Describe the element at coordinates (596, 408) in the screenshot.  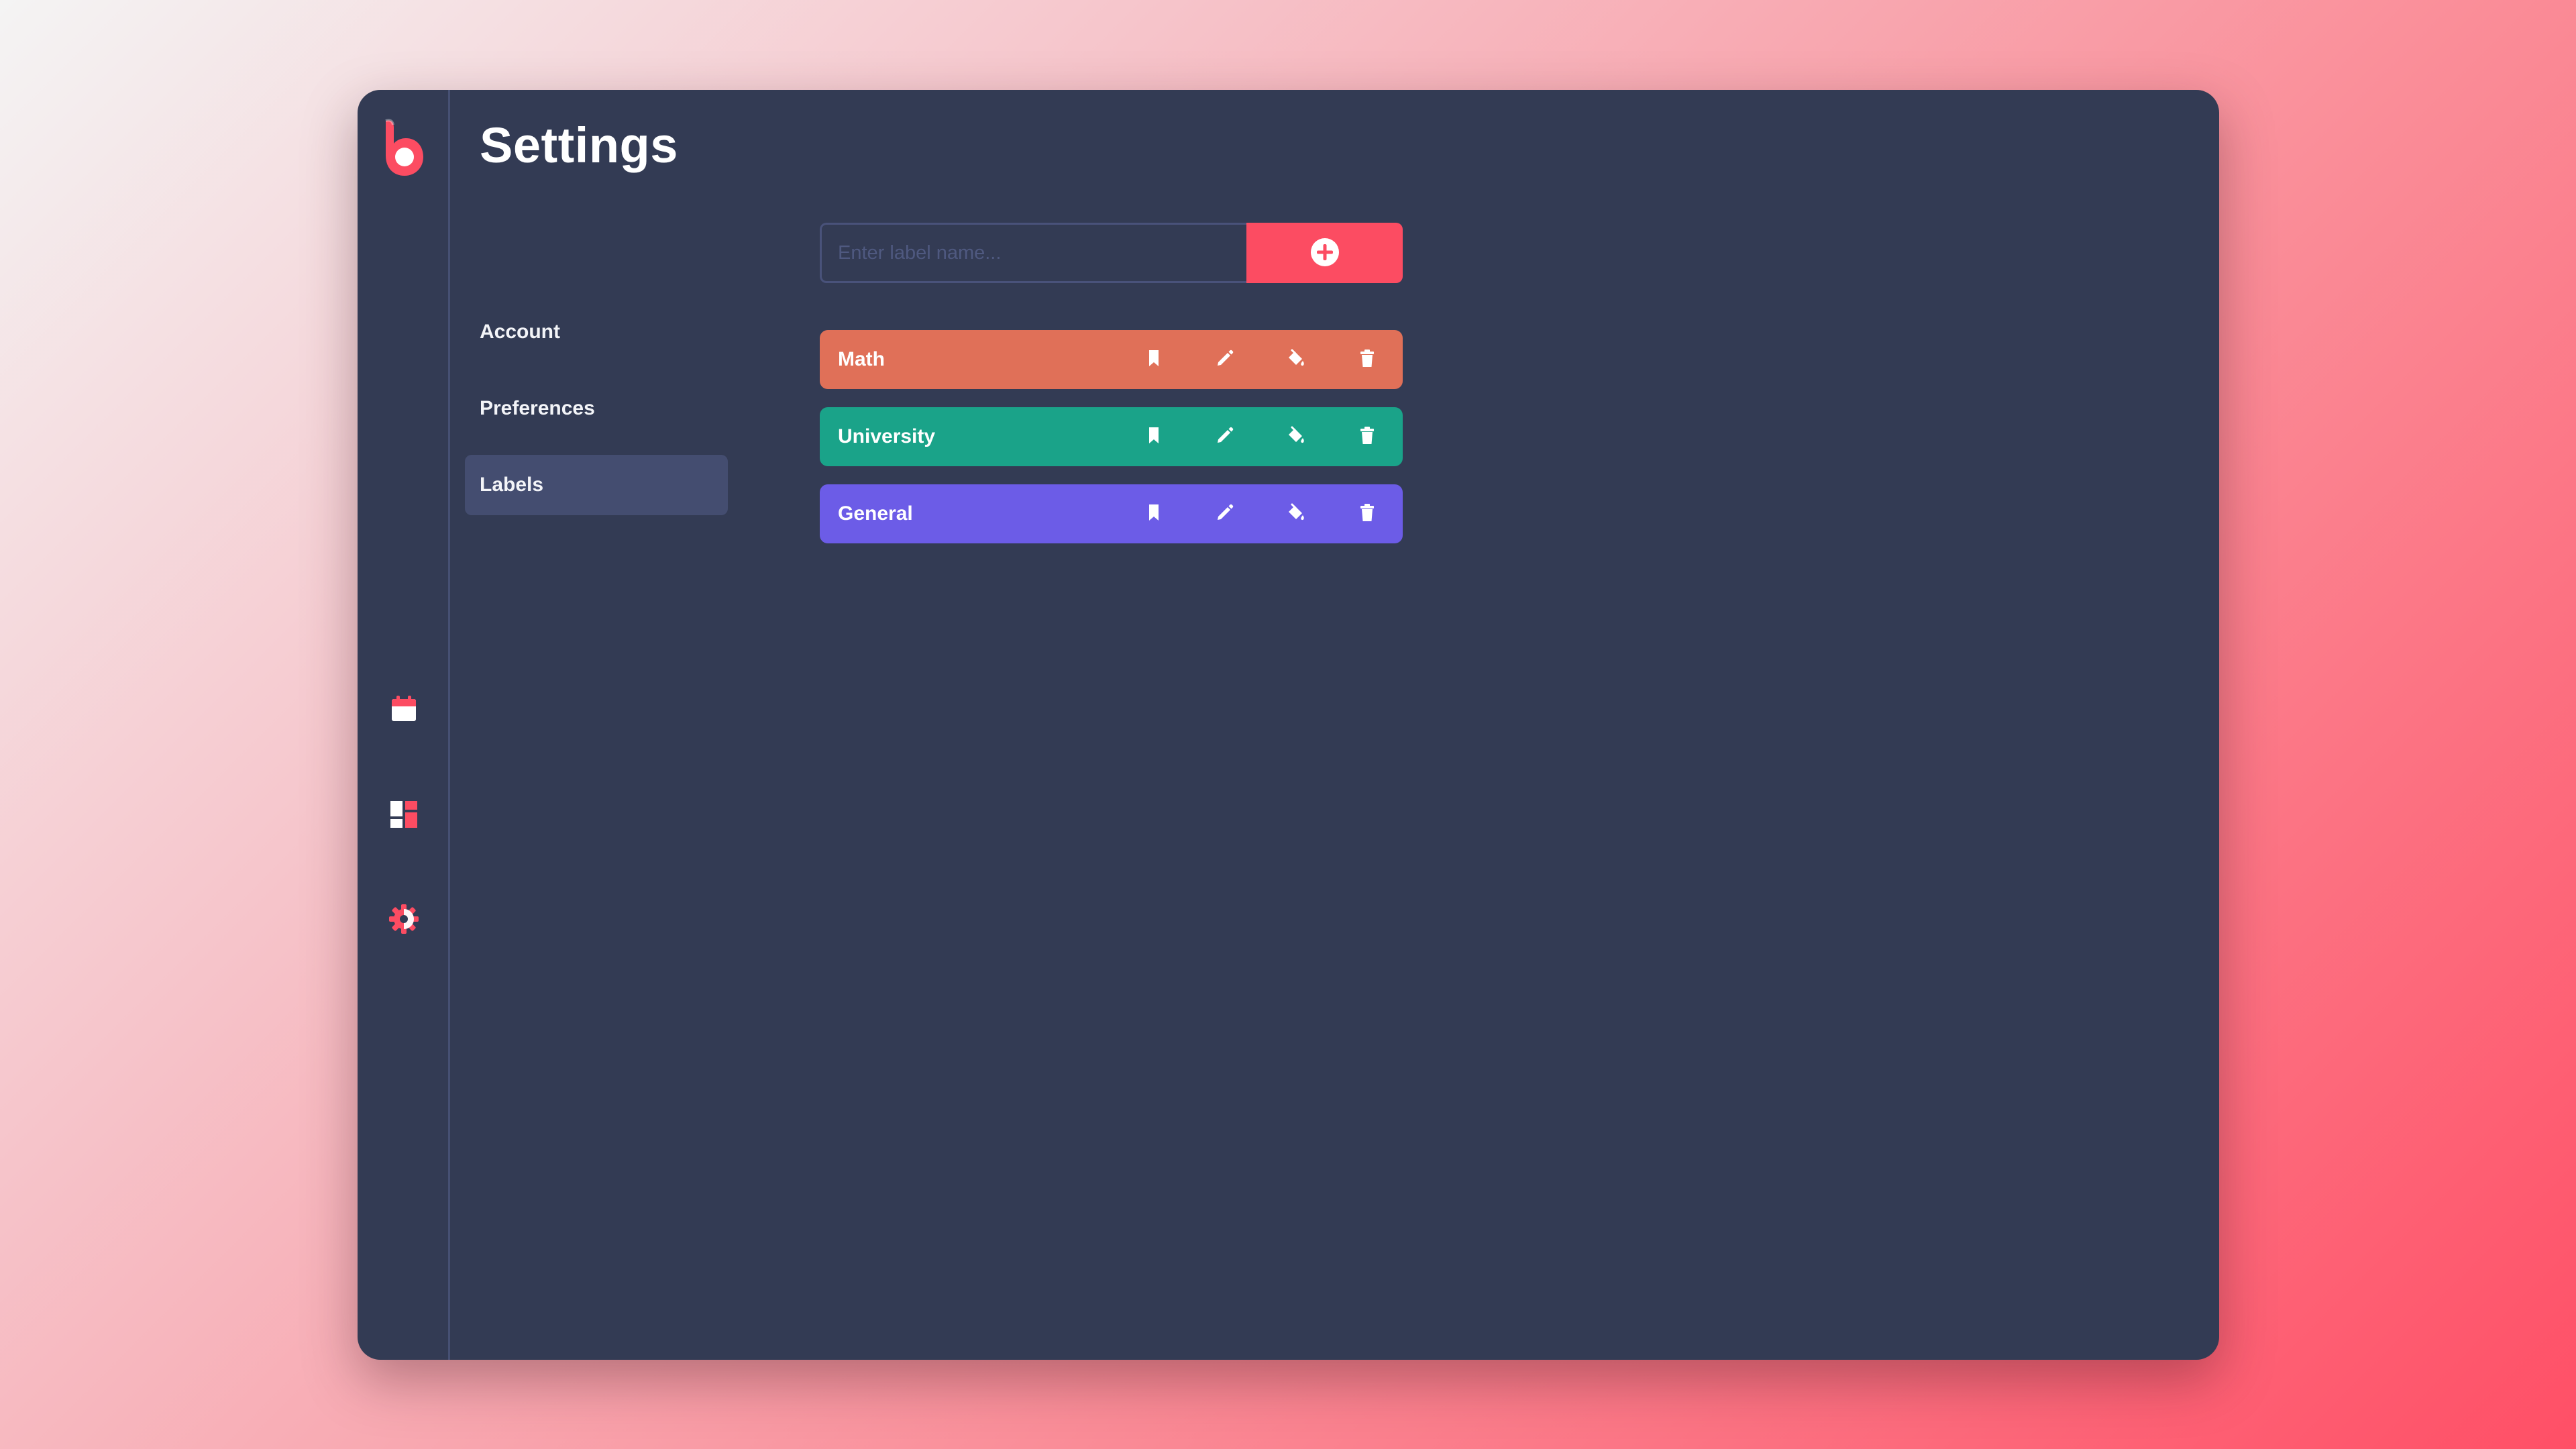
I see `subnav-item-preferences: Preferences` at that location.